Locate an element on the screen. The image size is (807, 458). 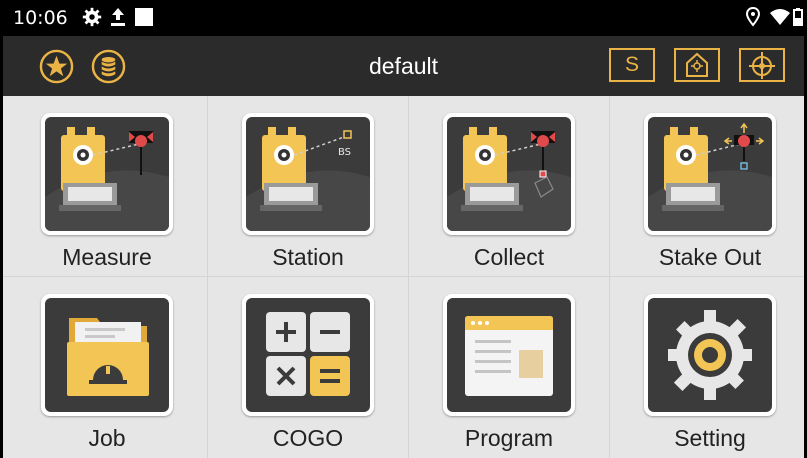
app-bar: default S is located at coordinates (403, 66).